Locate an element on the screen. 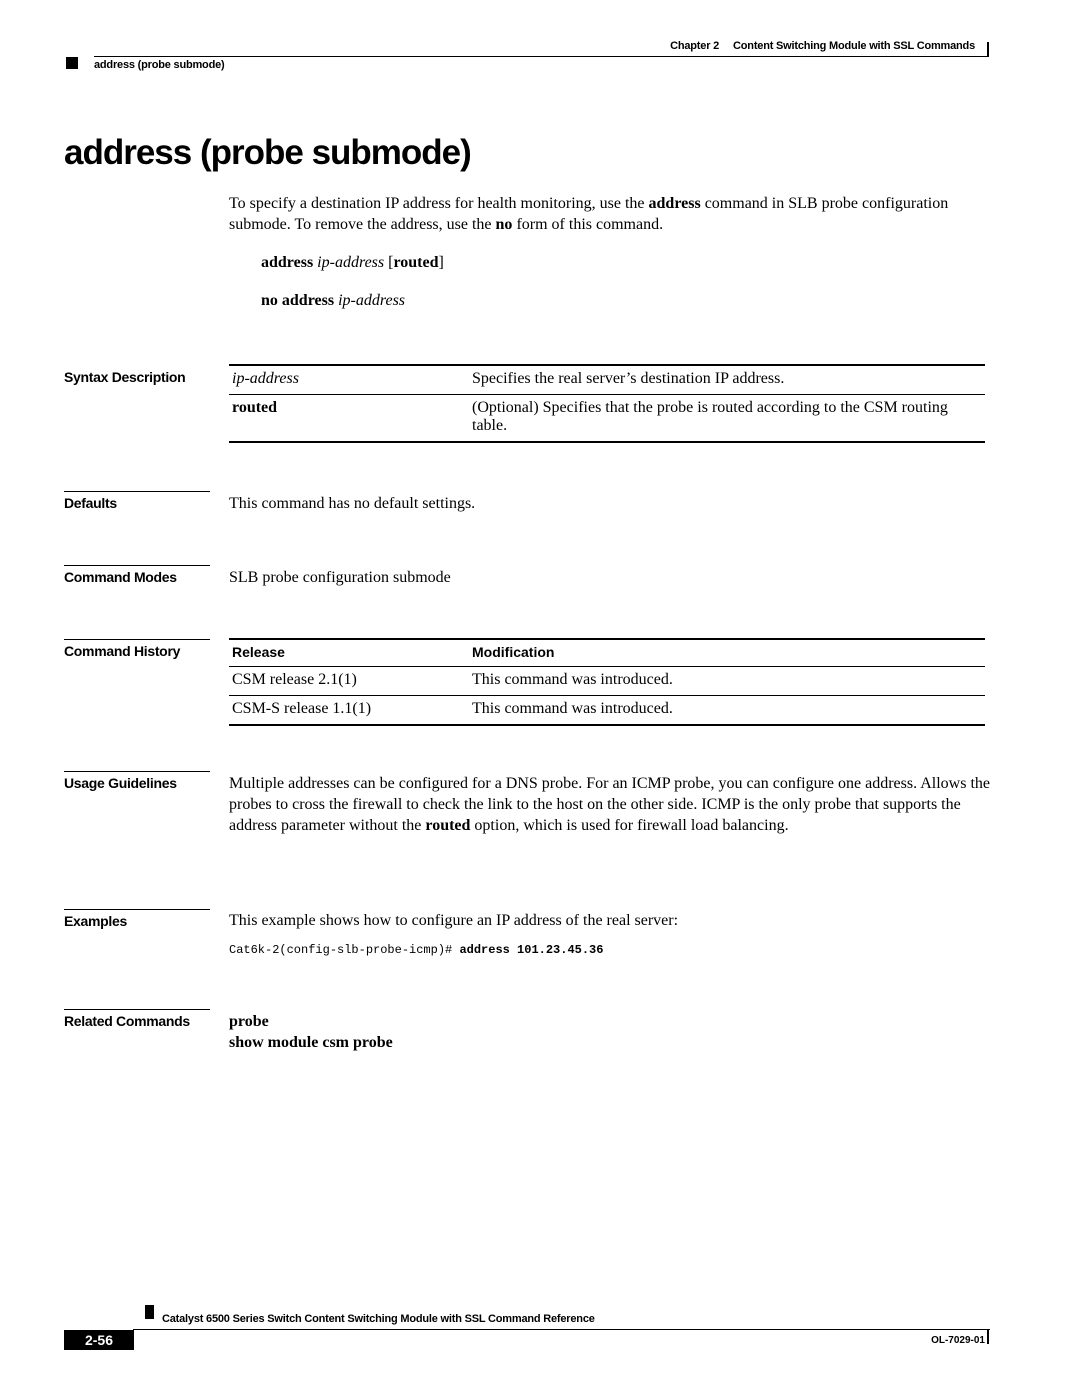  header-modification: Modification is located at coordinates (727, 652).